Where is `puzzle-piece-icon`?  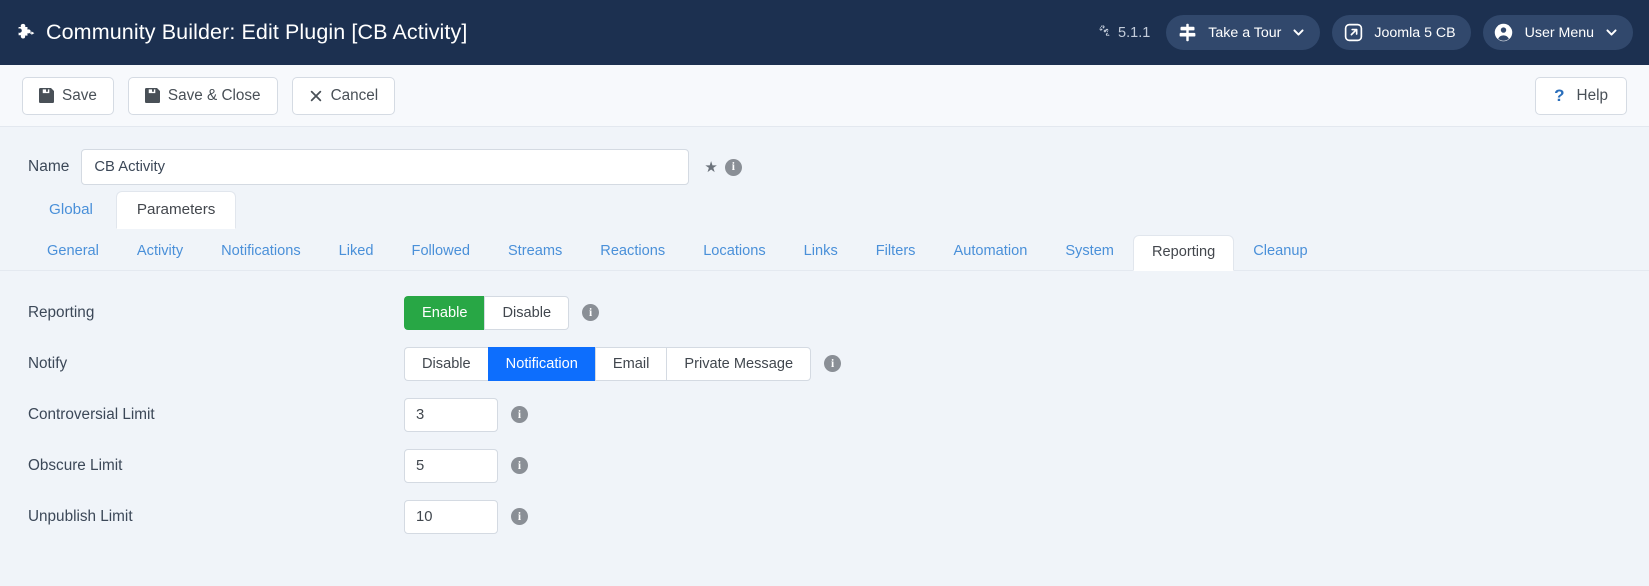
puzzle-piece-icon is located at coordinates (25, 33).